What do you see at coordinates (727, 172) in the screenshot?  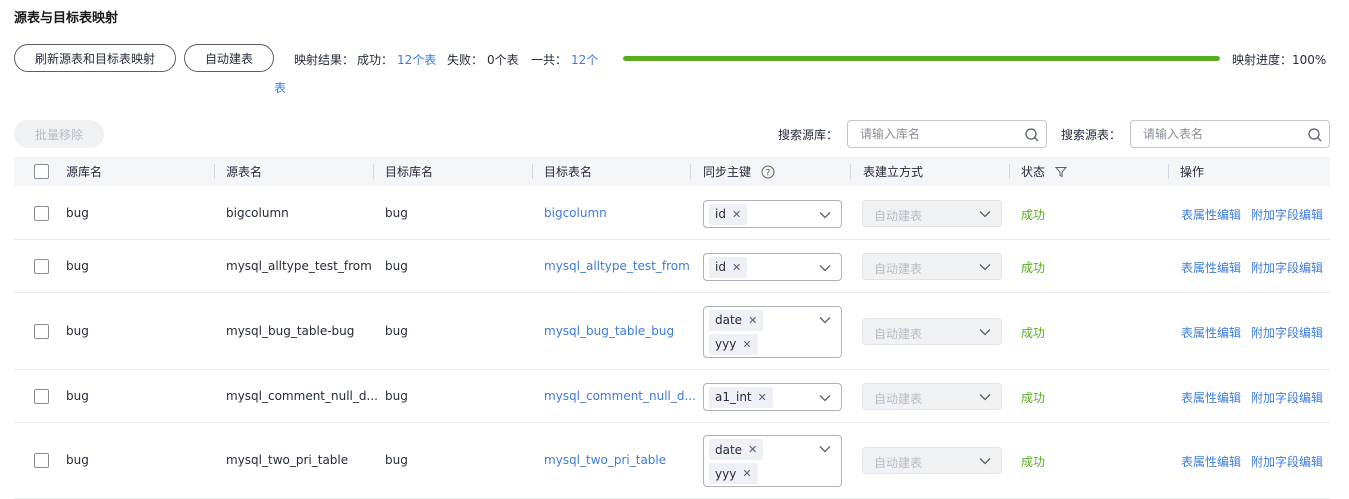 I see `column-header-sync-pk-label: 同步主键` at bounding box center [727, 172].